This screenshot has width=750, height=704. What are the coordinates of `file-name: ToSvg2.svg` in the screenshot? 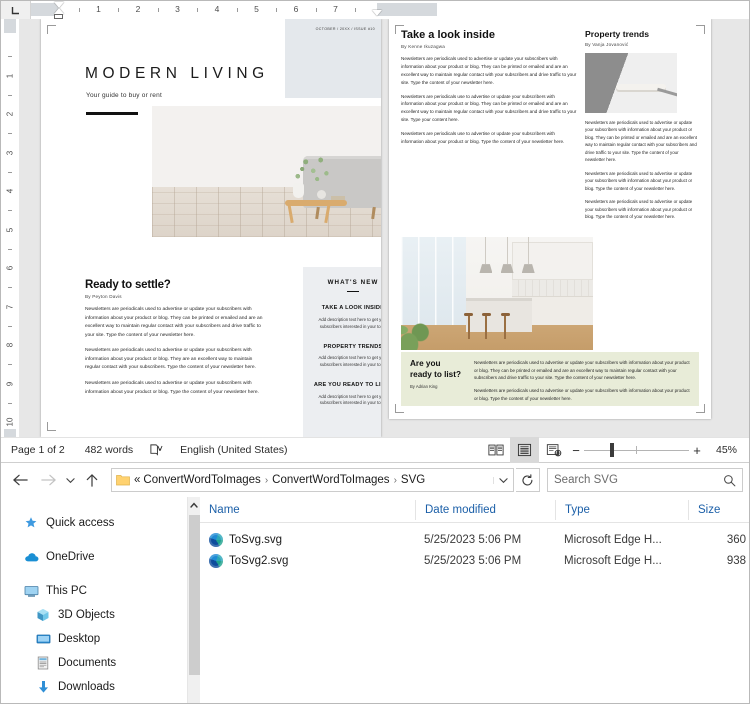 It's located at (259, 560).